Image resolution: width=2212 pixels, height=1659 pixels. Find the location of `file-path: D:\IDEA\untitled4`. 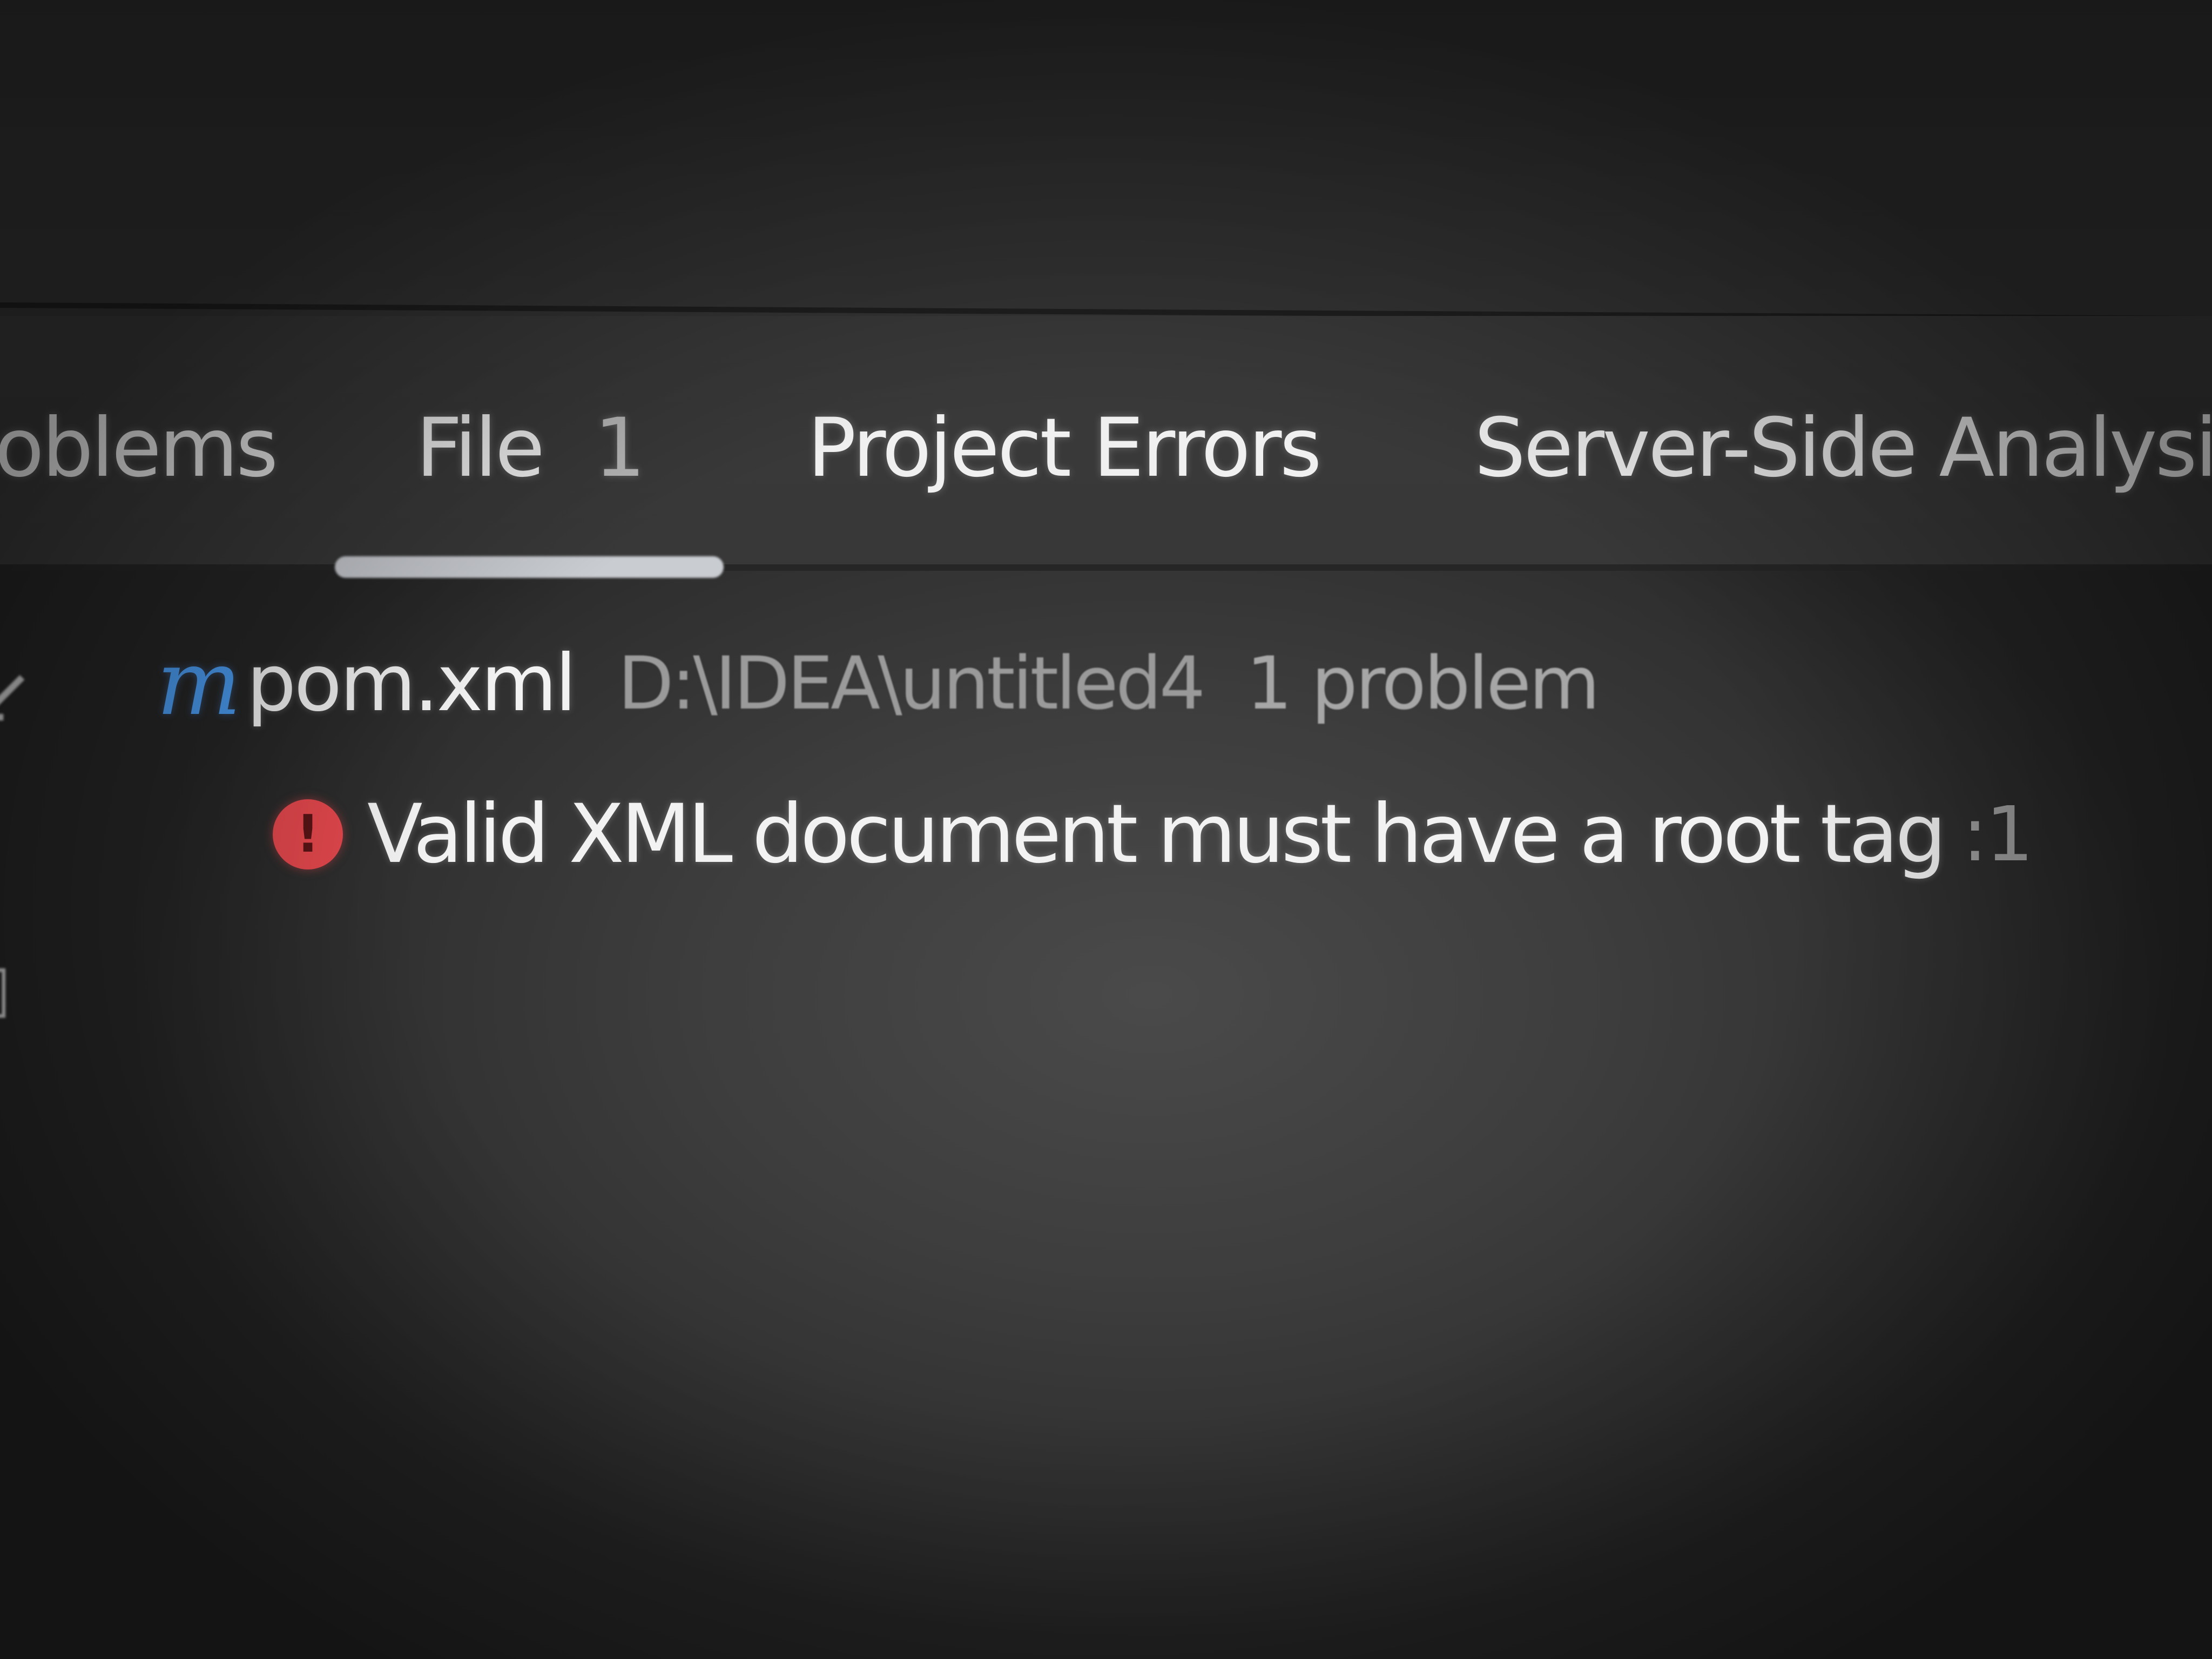

file-path: D:\IDEA\untitled4 is located at coordinates (911, 683).